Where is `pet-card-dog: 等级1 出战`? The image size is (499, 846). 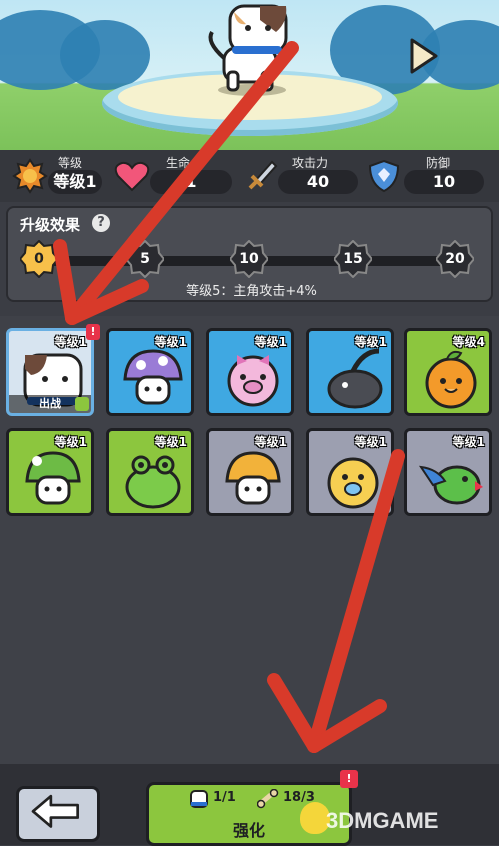 pet-card-dog: 等级1 出战 is located at coordinates (50, 372).